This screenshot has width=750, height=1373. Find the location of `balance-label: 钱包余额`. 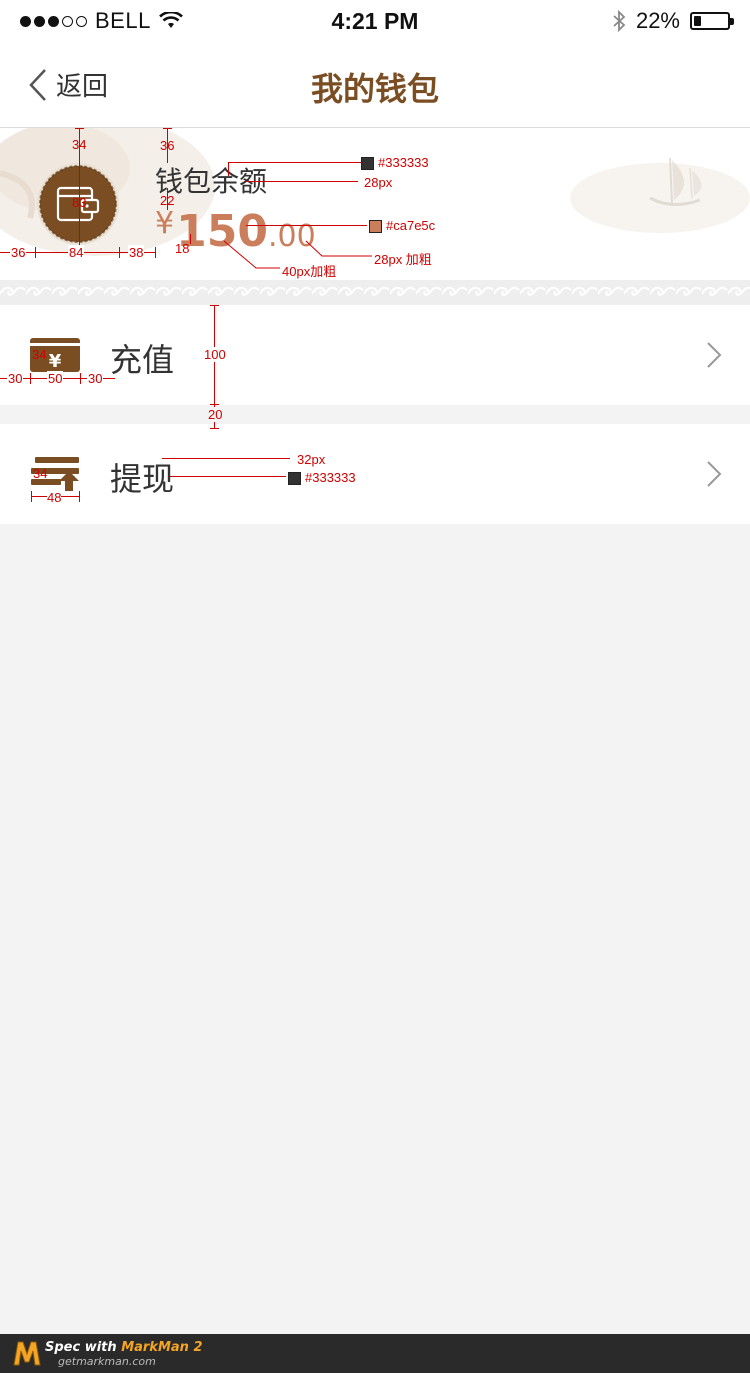

balance-label: 钱包余额 is located at coordinates (211, 181).